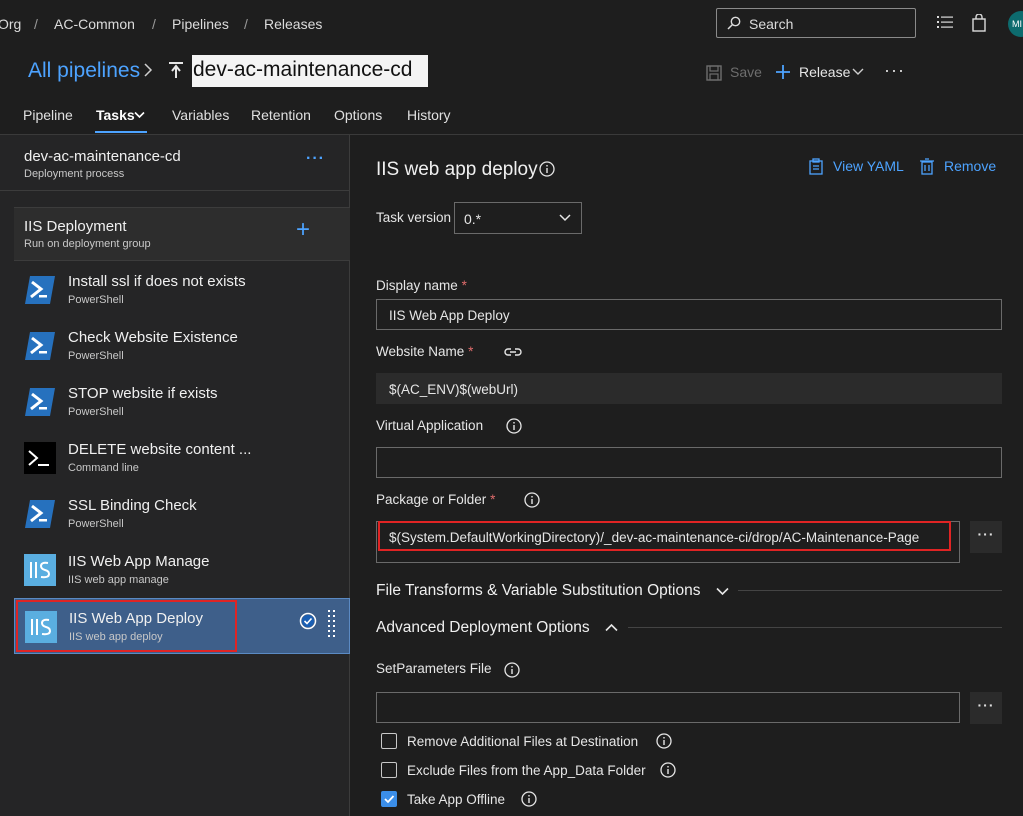  Describe the element at coordinates (430, 425) in the screenshot. I see `virtual-application-label: Virtual Application` at that location.